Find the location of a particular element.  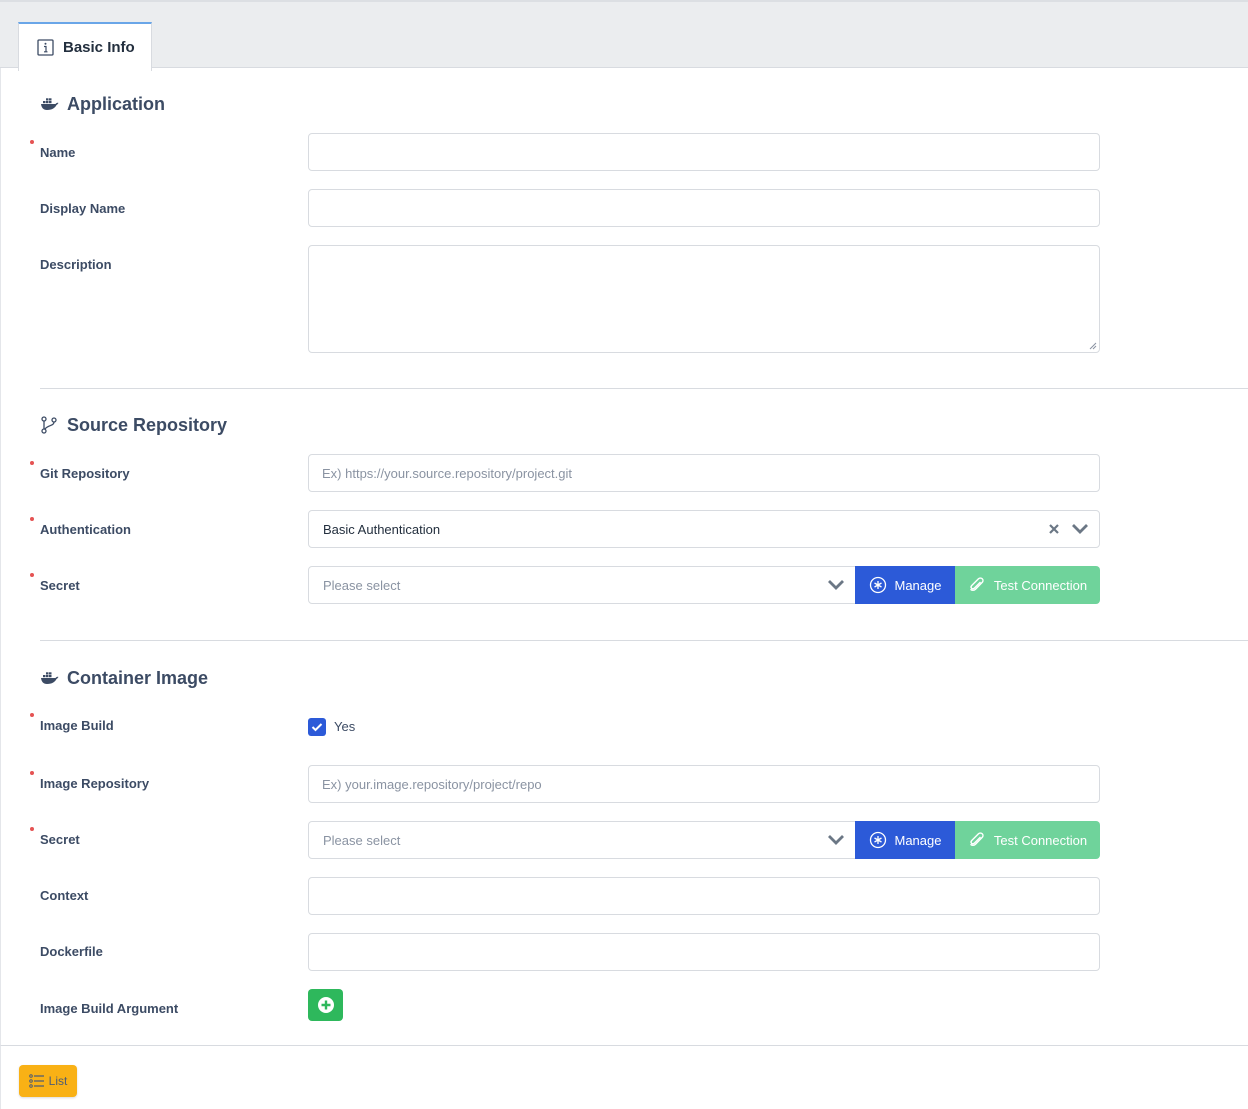

list-button: List is located at coordinates (48, 1081).